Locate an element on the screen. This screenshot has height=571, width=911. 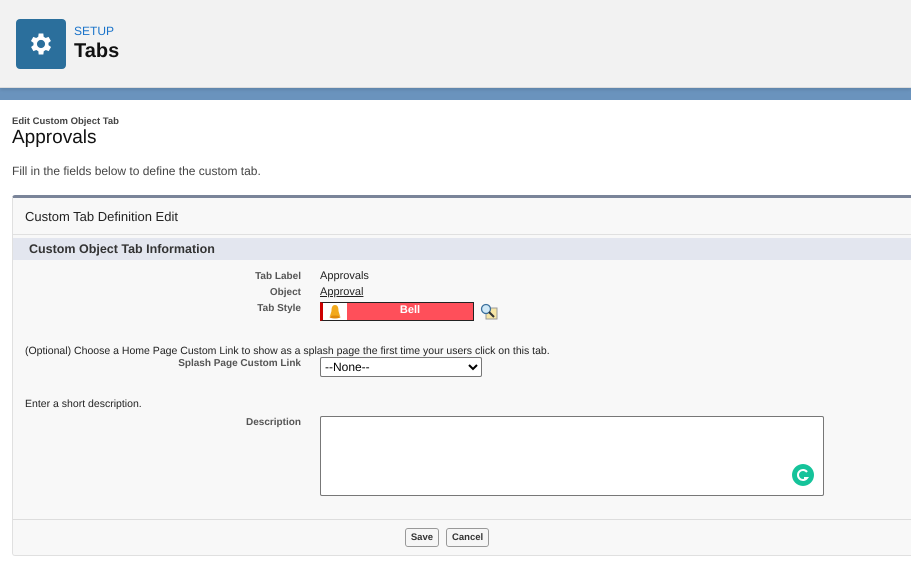
splash-link-select: --None-- is located at coordinates (401, 367).